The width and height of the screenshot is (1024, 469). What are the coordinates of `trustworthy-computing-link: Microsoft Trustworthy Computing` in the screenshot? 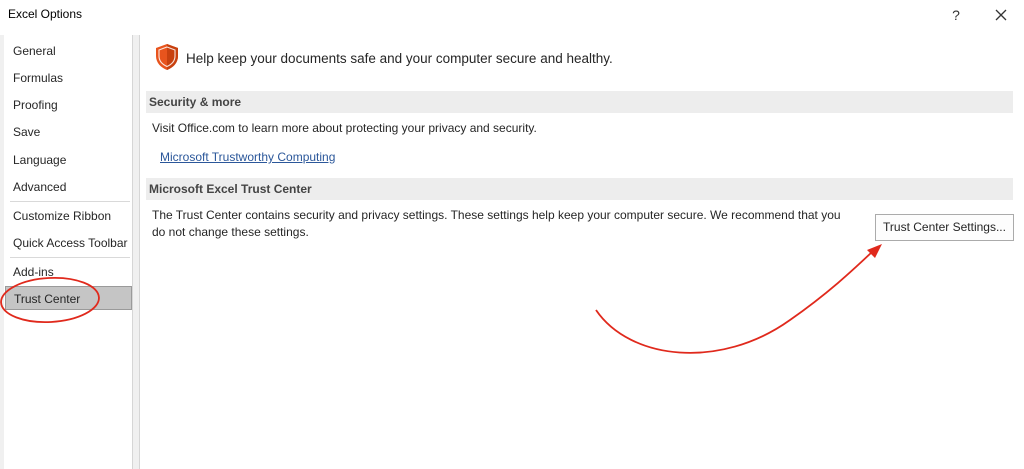 It's located at (247, 157).